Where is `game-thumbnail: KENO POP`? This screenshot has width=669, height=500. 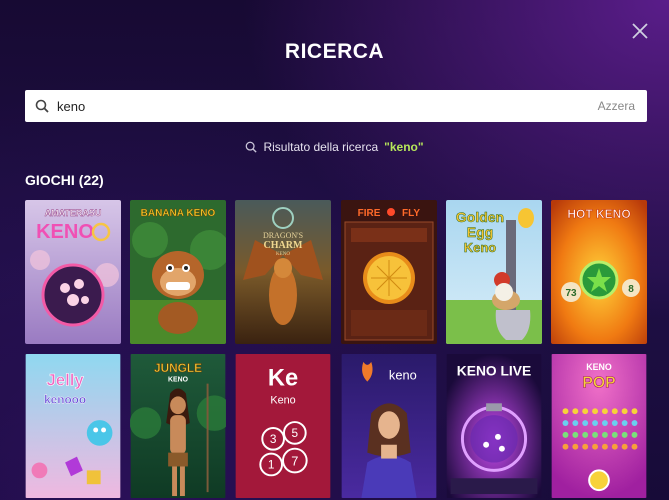
game-thumbnail: KENO POP is located at coordinates (599, 426).